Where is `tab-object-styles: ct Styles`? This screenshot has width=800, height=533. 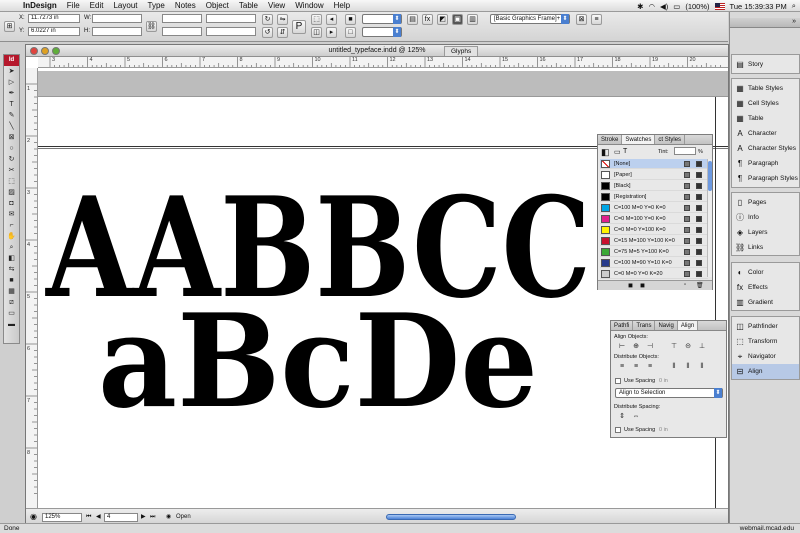 tab-object-styles: ct Styles is located at coordinates (670, 139).